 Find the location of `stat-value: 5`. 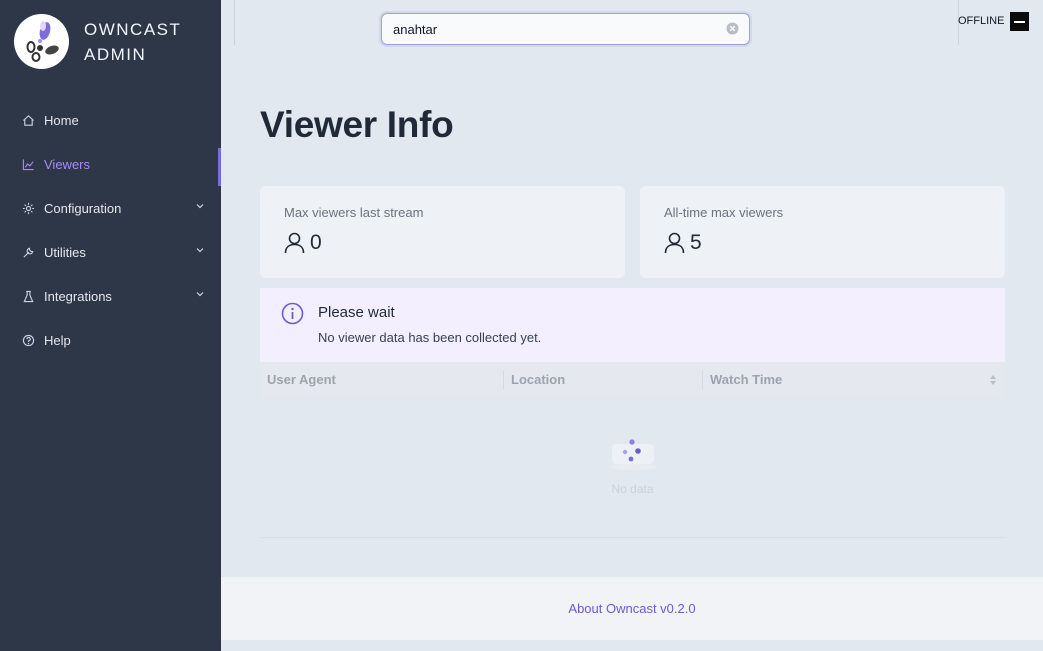

stat-value: 5 is located at coordinates (696, 242).